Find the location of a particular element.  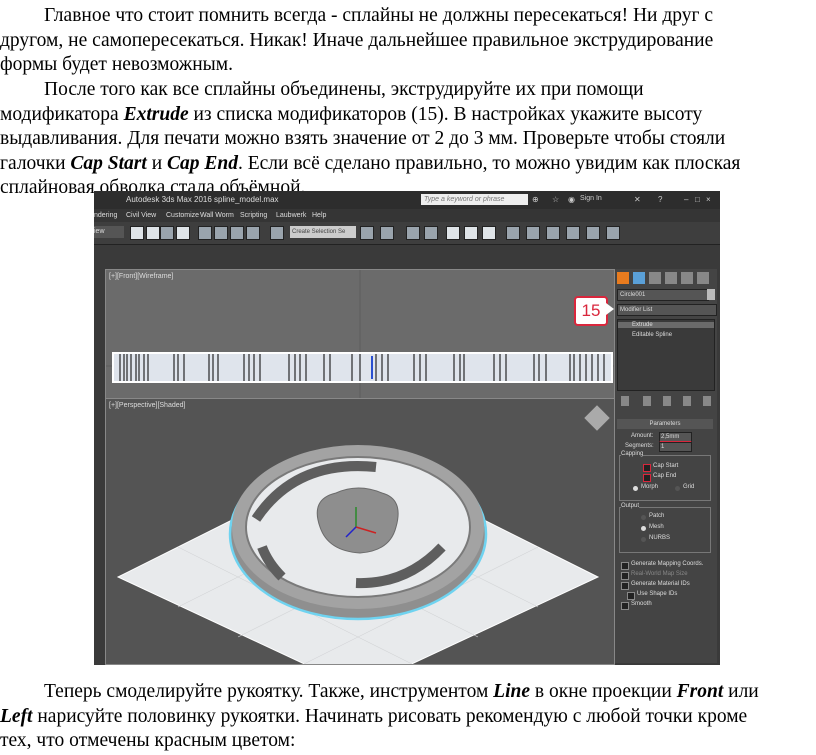

segments-label: Segments: is located at coordinates (639, 446).